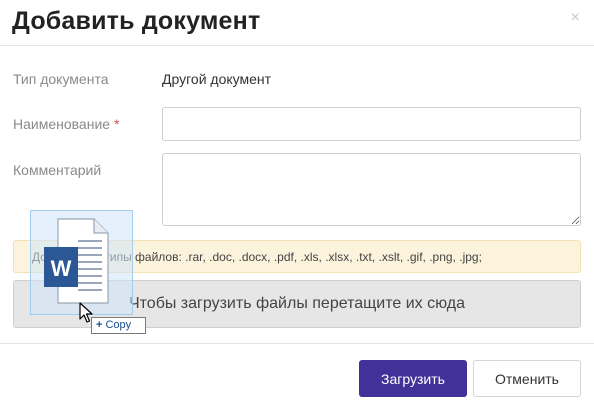 Image resolution: width=594 pixels, height=410 pixels. Describe the element at coordinates (99, 325) in the screenshot. I see `copy-plus-icon: +` at that location.